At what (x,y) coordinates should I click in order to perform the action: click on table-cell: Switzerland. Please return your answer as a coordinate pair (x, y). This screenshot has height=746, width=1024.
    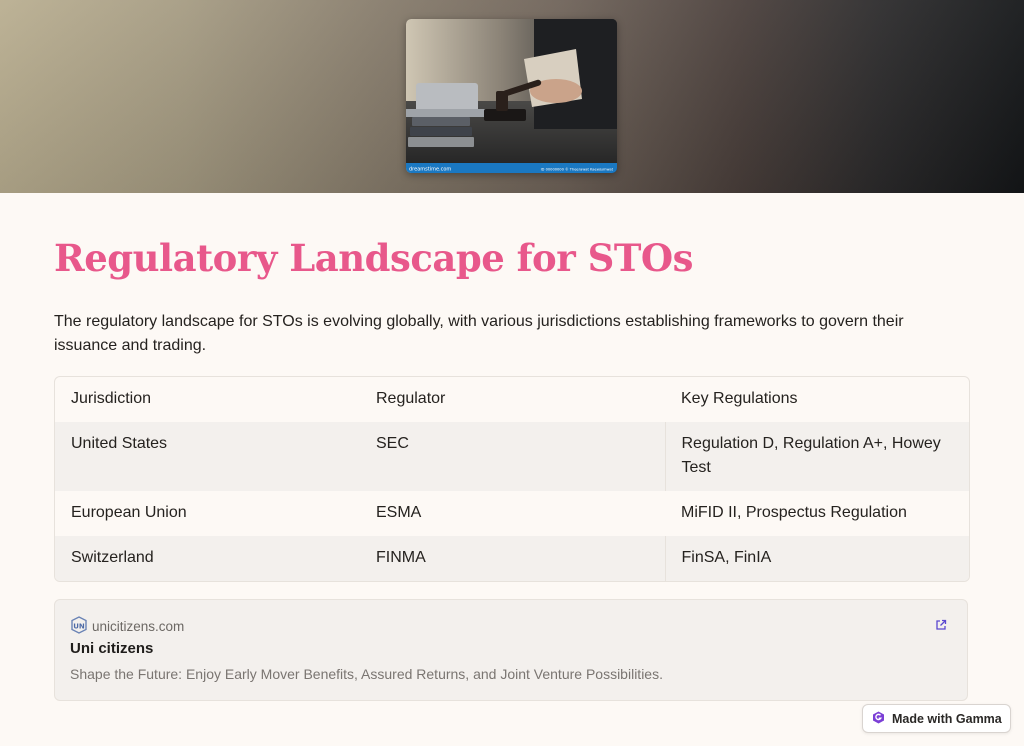
    Looking at the image, I should click on (207, 558).